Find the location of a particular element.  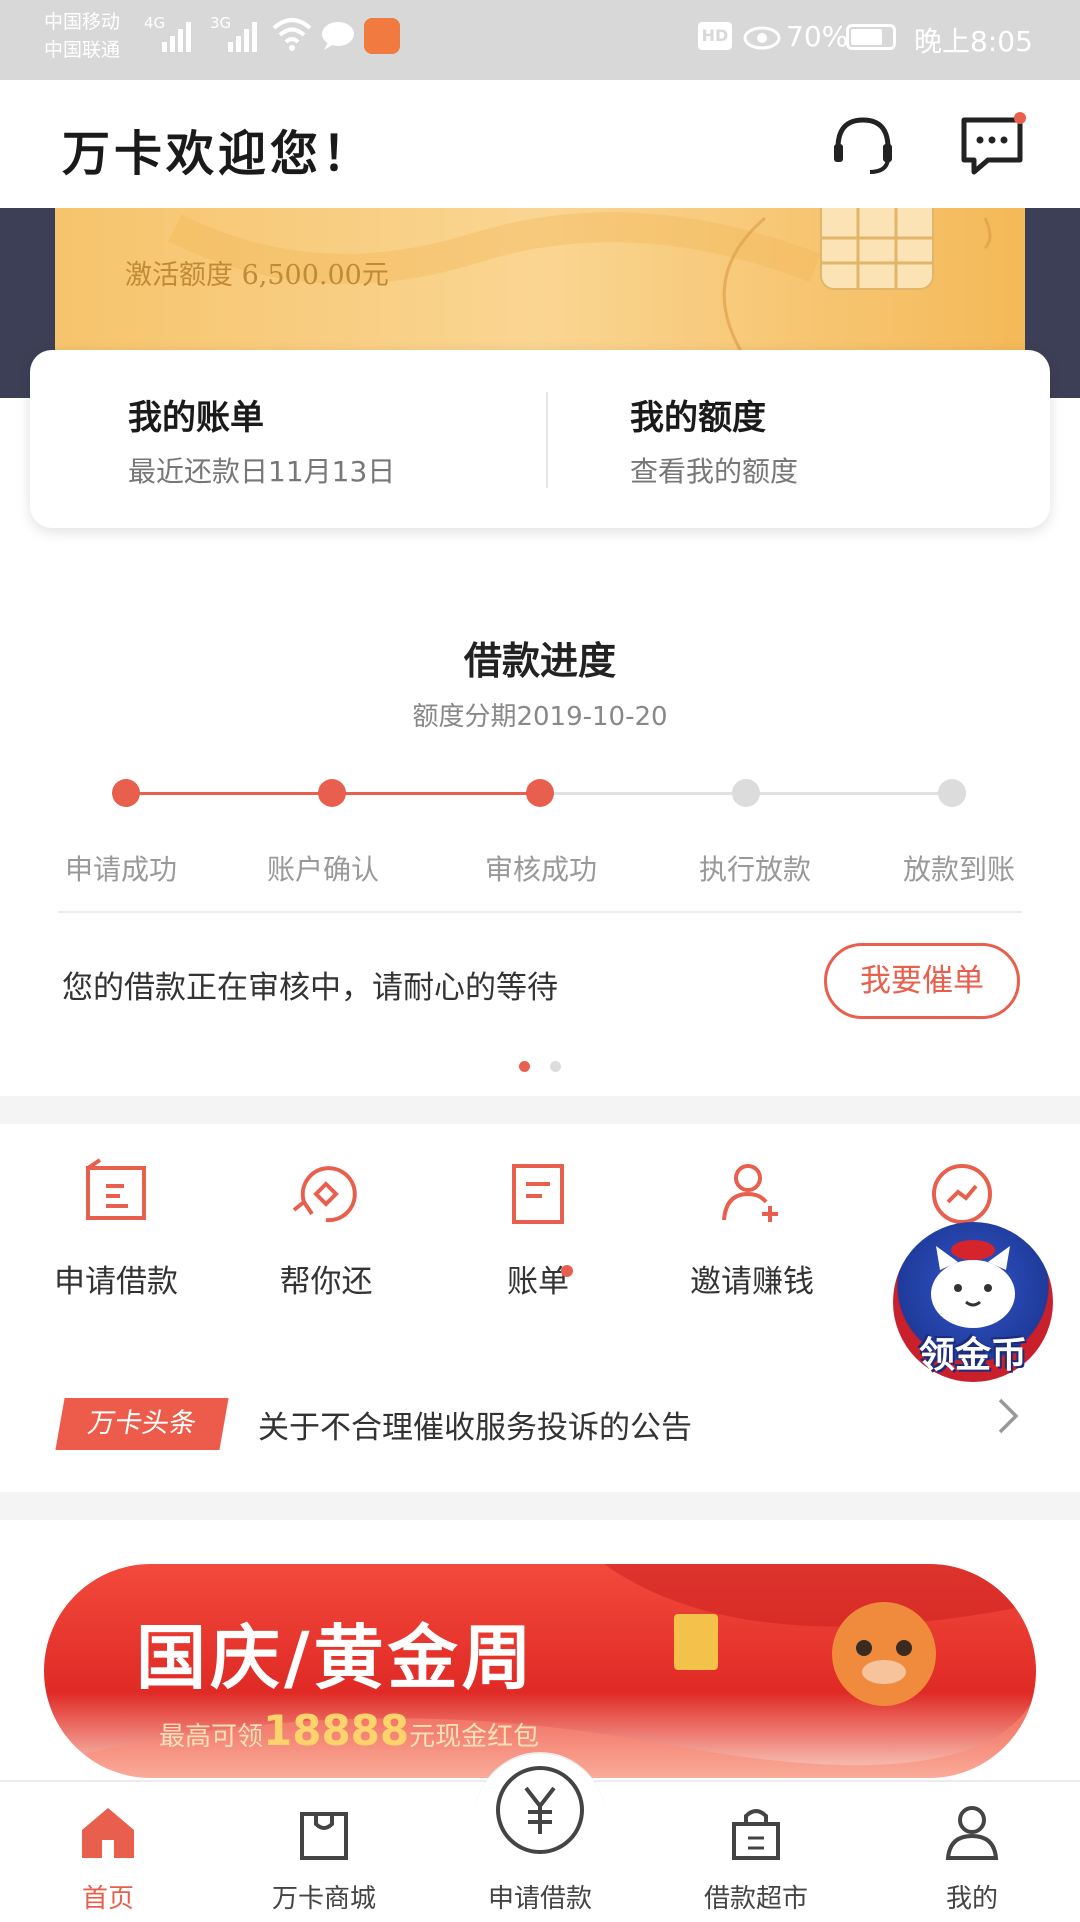

trend-icon is located at coordinates (962, 1194).